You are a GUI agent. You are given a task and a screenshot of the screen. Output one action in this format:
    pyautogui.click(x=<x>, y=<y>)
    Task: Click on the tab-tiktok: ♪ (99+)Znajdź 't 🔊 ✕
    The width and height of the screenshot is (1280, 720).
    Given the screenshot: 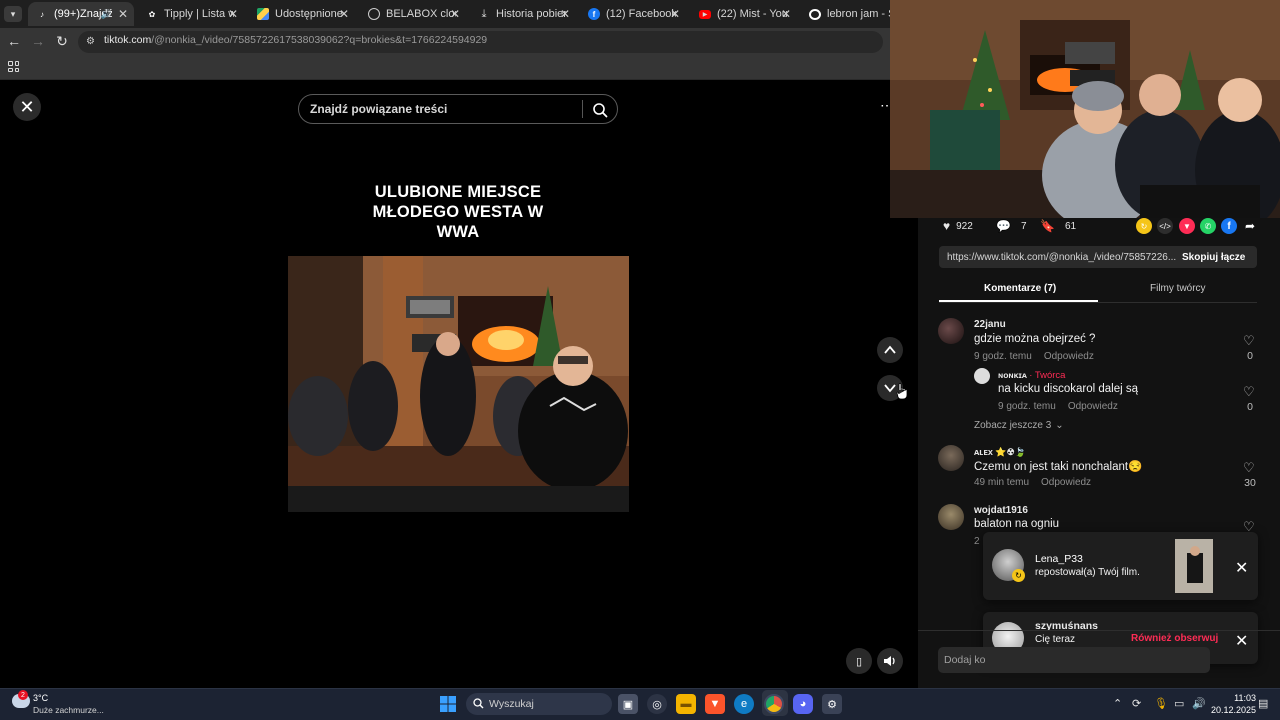 What is the action you would take?
    pyautogui.click(x=81, y=14)
    